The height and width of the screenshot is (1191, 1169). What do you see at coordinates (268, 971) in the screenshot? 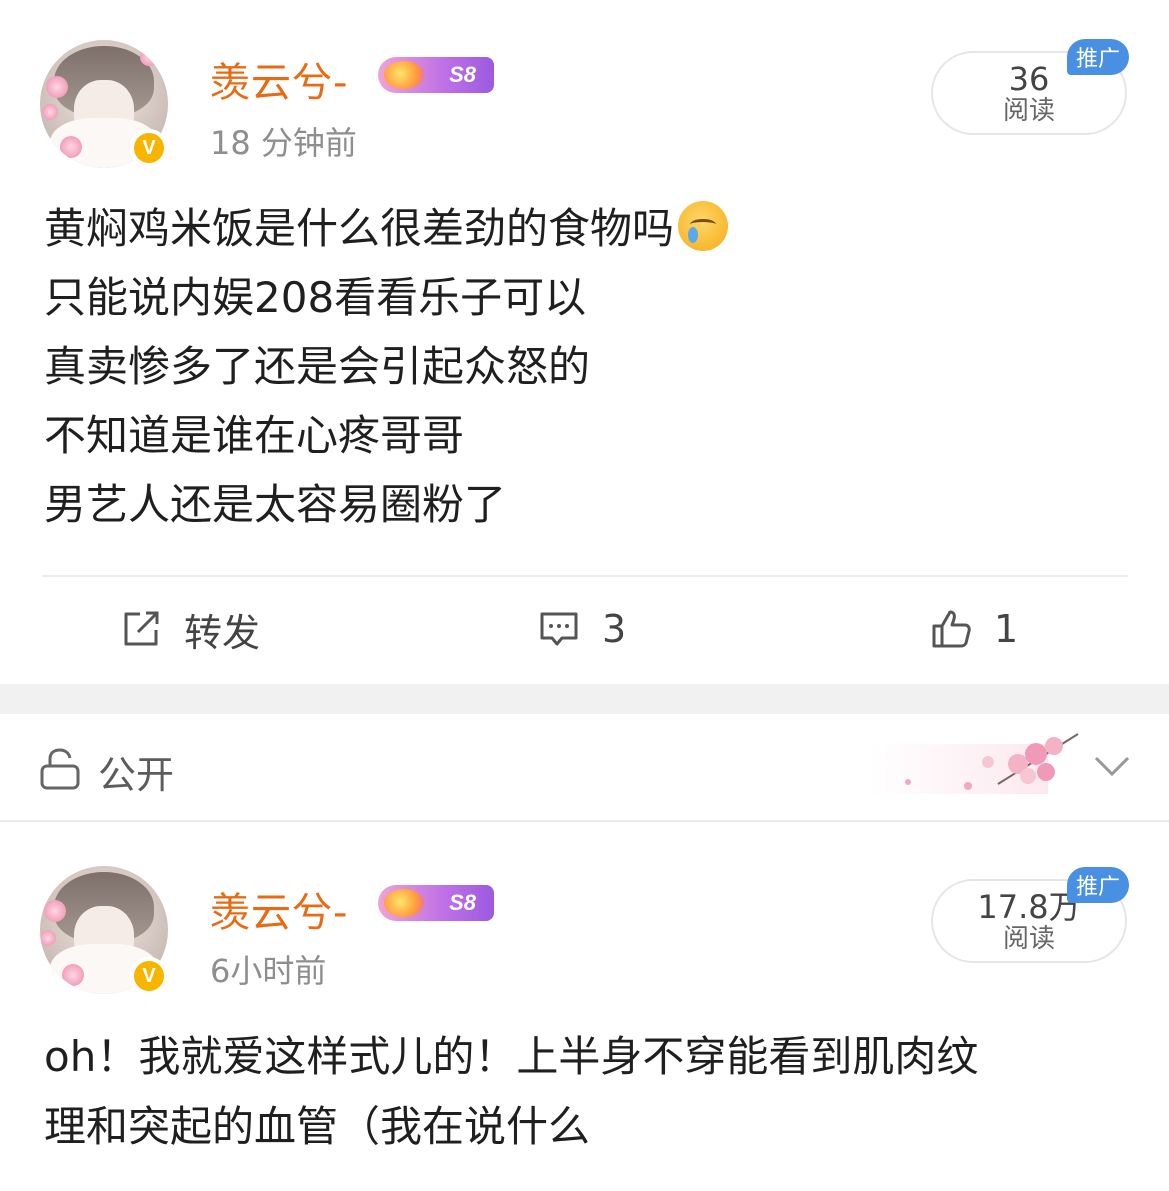
I see `post-time: 6小时前` at bounding box center [268, 971].